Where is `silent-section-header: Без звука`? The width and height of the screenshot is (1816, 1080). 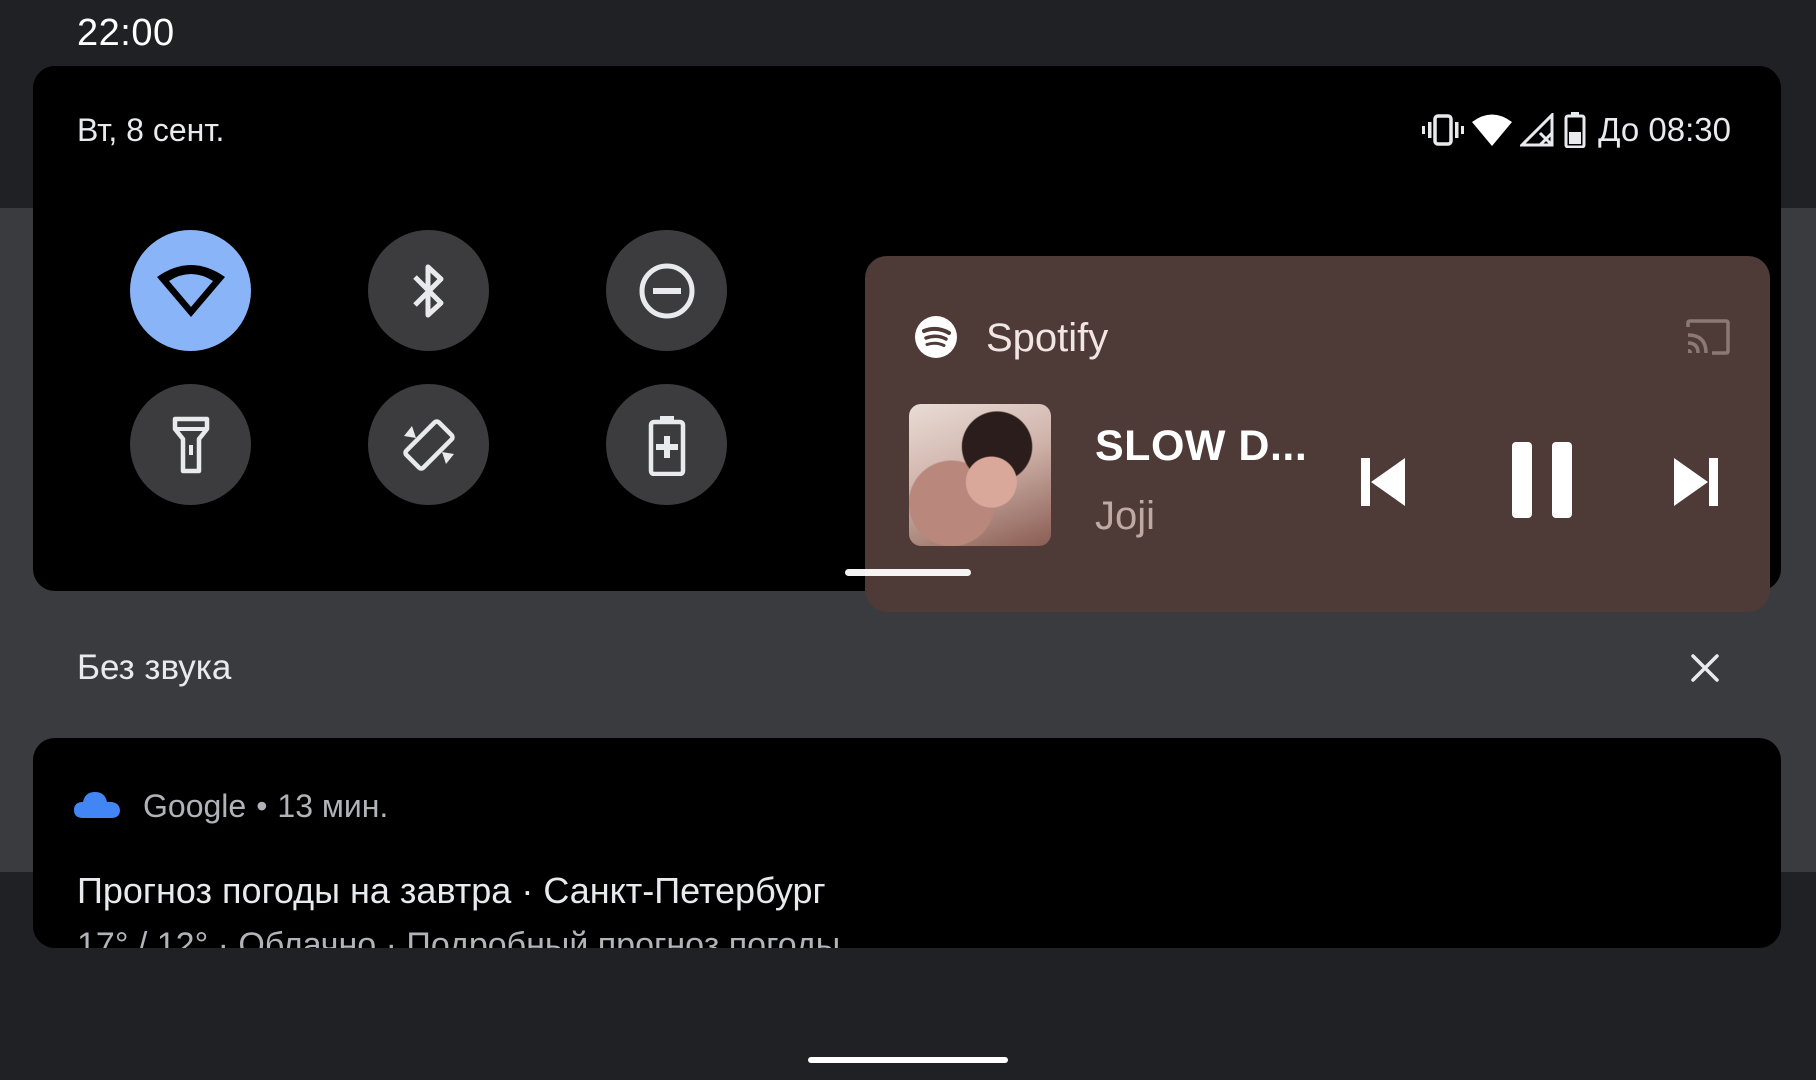
silent-section-header: Без звука is located at coordinates (154, 667).